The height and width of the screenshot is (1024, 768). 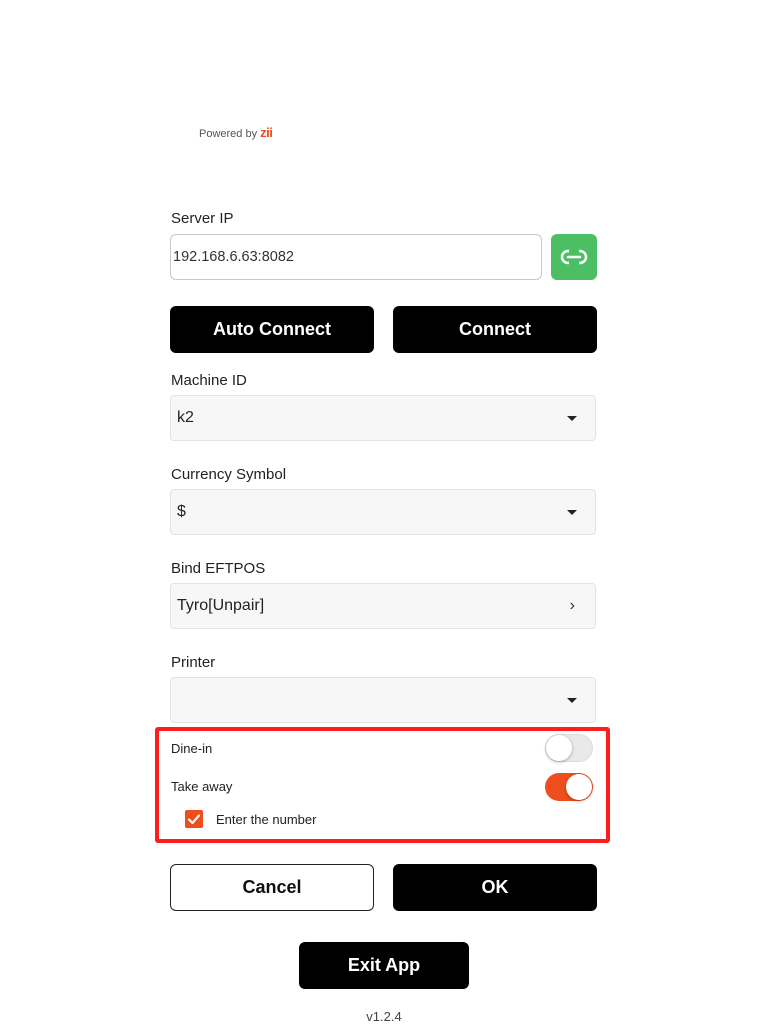 I want to click on enter-number-checkbox, so click(x=194, y=819).